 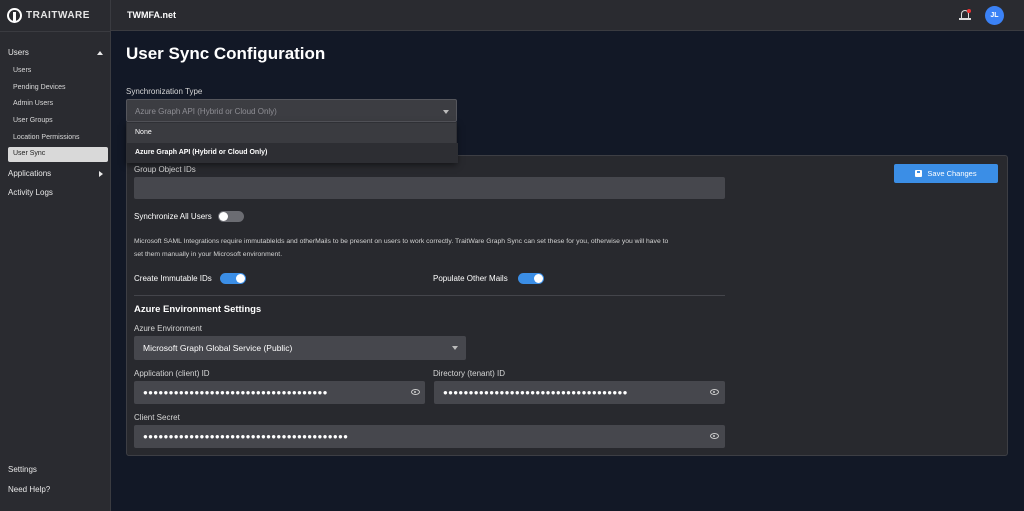 What do you see at coordinates (151, 15) in the screenshot?
I see `org-name: TWMFA.net` at bounding box center [151, 15].